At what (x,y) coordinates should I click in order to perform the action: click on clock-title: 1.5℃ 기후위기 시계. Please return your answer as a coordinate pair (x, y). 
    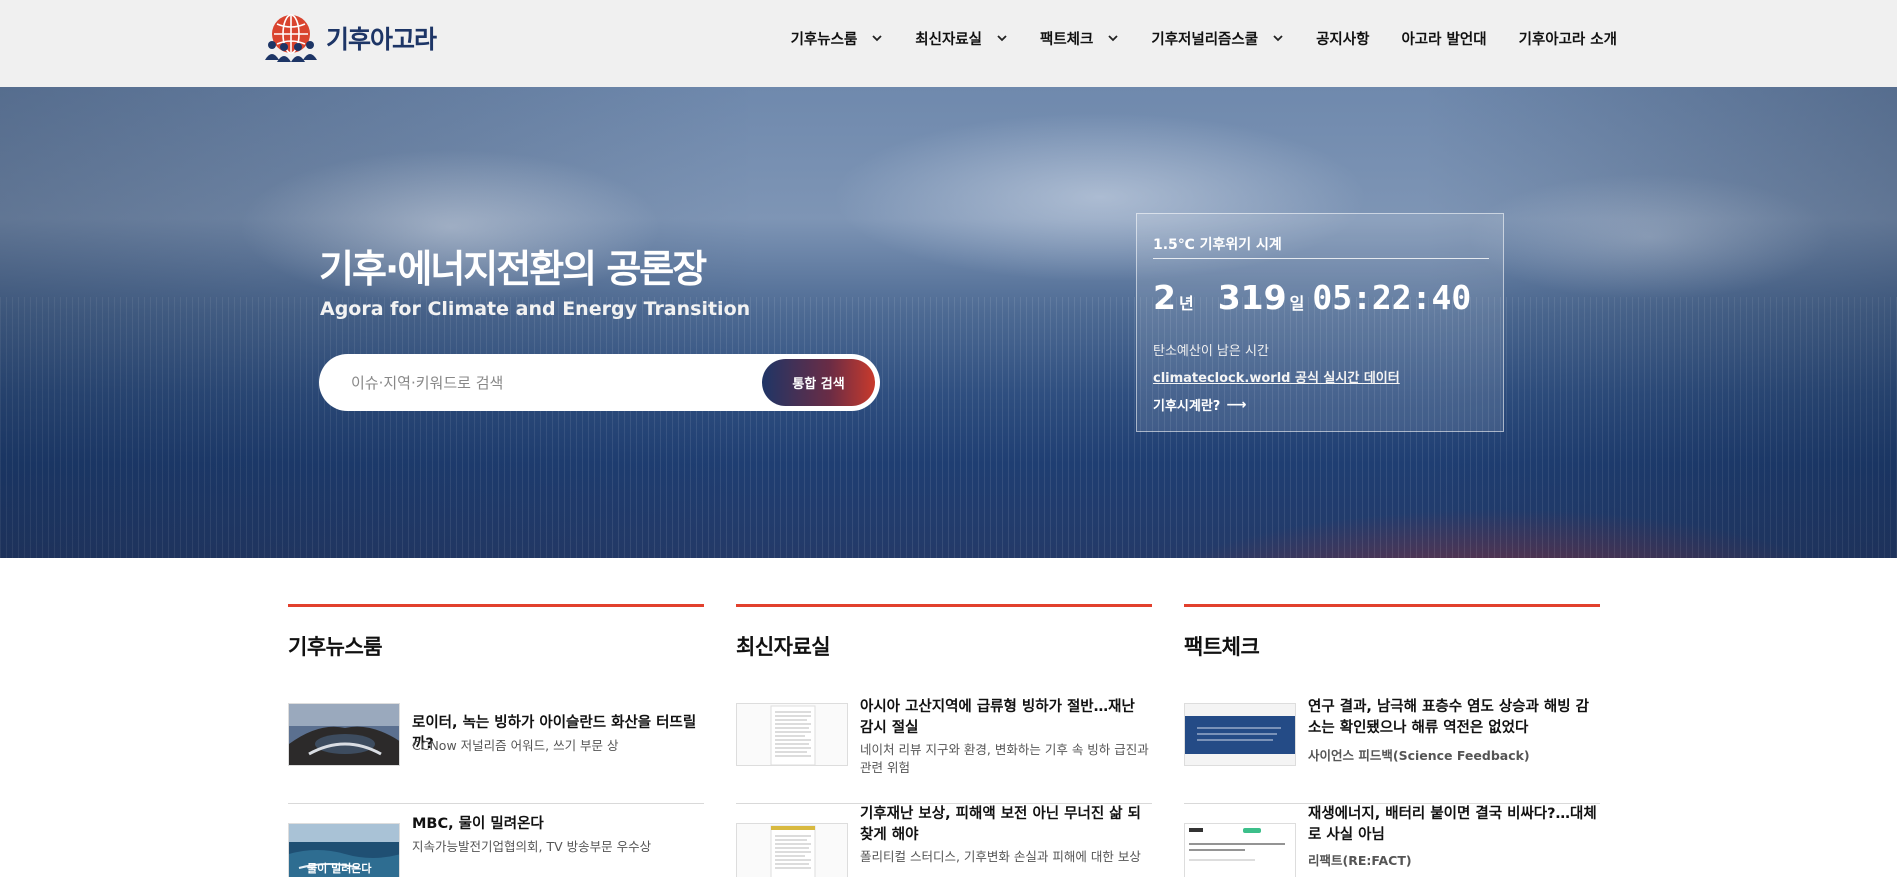
    Looking at the image, I should click on (1217, 245).